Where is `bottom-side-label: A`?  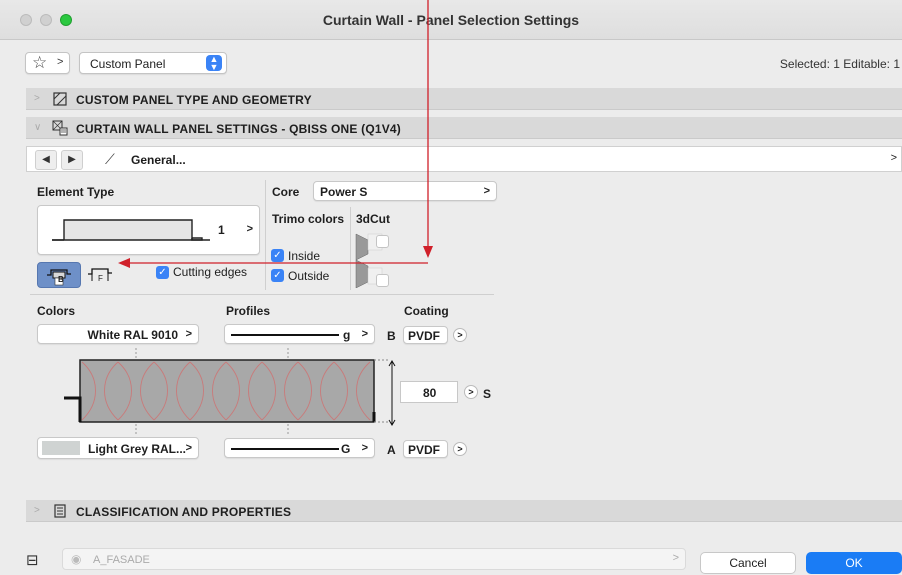 bottom-side-label: A is located at coordinates (391, 450).